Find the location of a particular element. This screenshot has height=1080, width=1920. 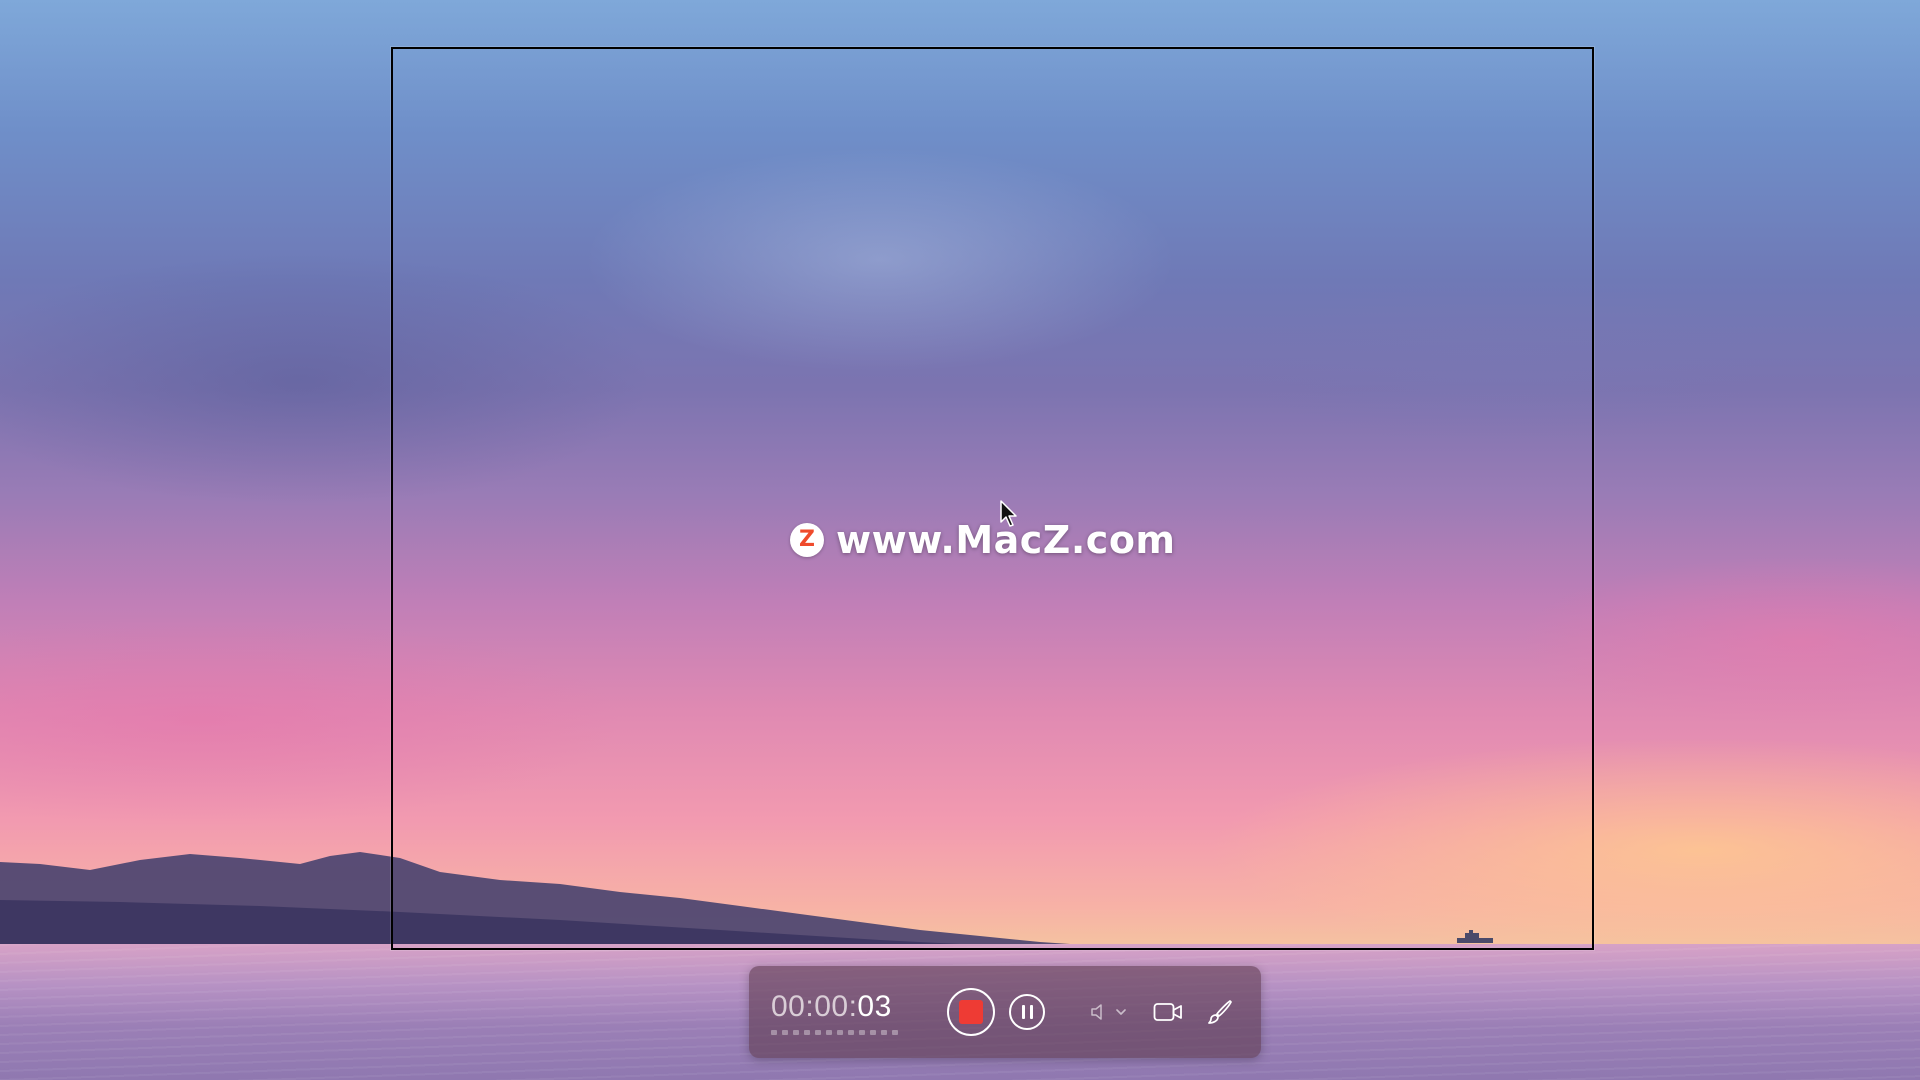

watermark: Z www.MacZ.com is located at coordinates (983, 540).